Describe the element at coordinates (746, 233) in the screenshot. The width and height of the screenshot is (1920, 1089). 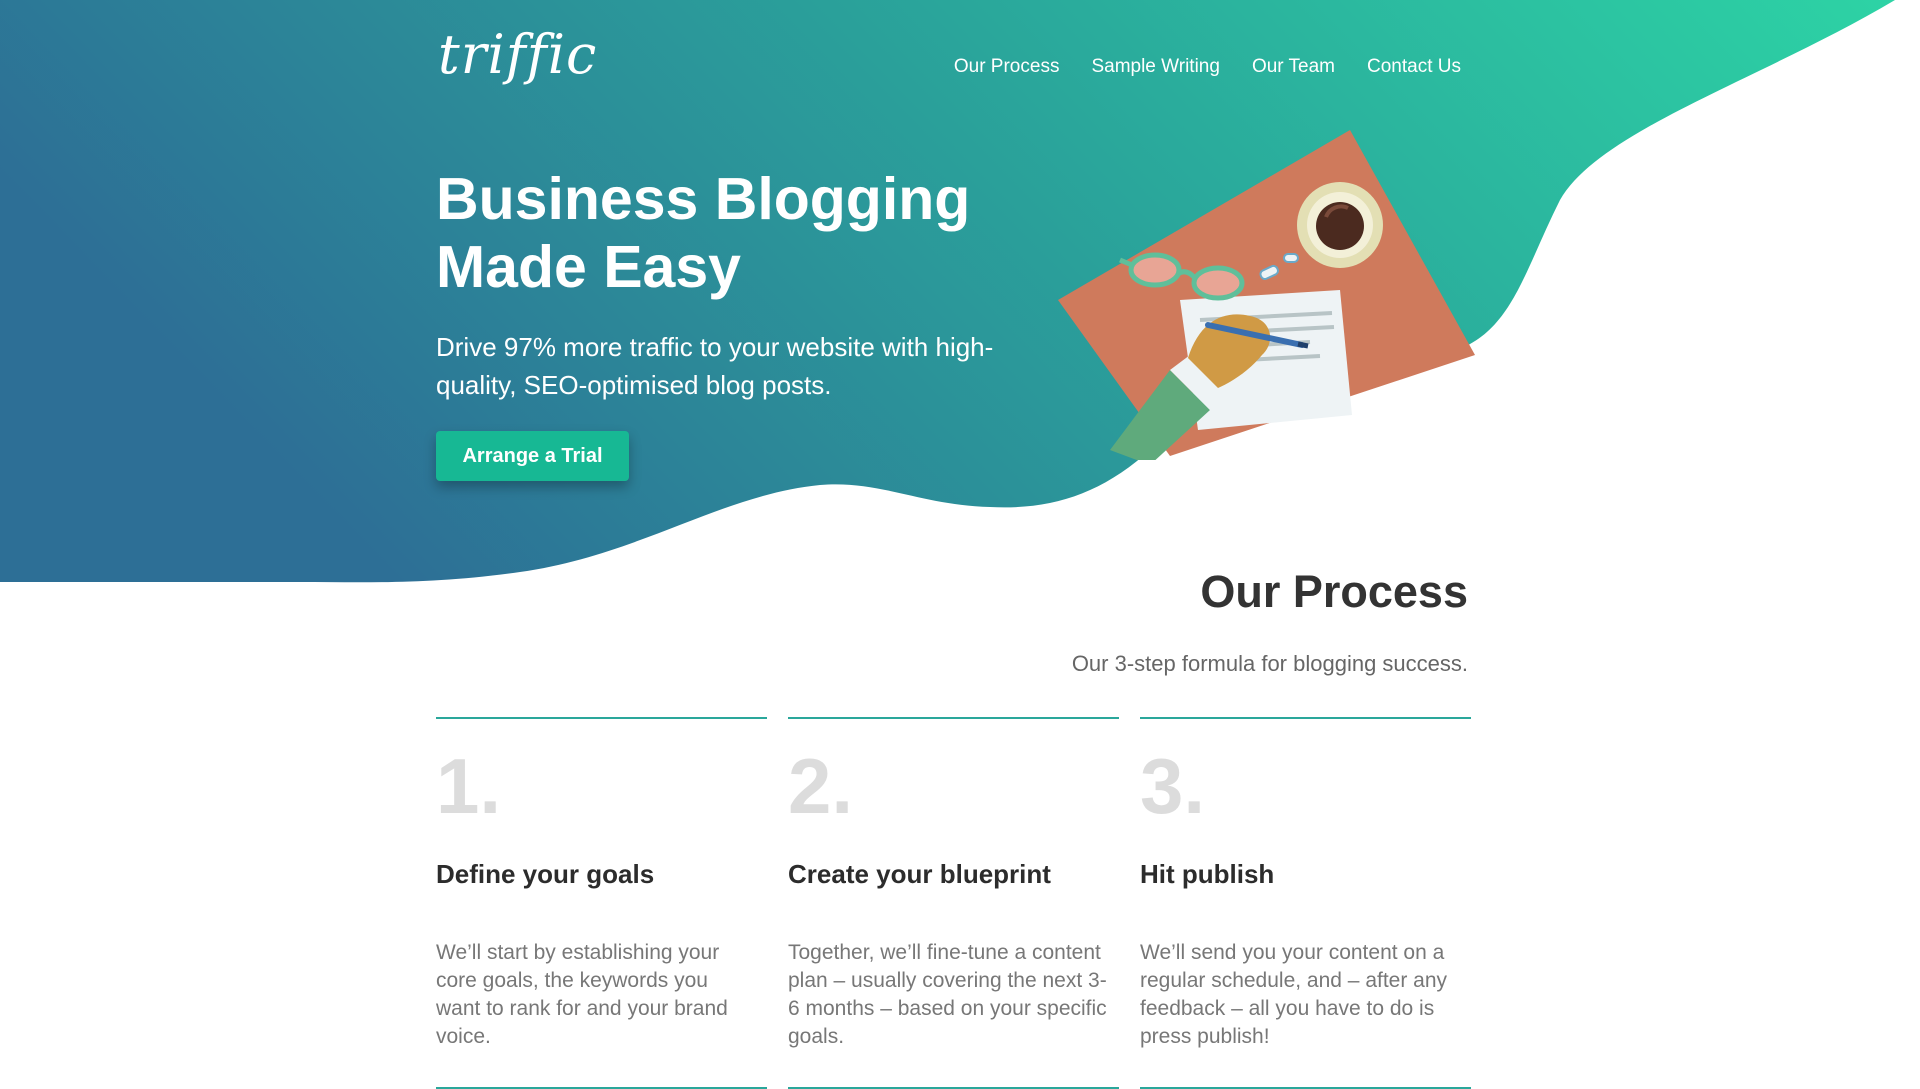
I see `hero-title: Business Blogging Made Easy` at that location.